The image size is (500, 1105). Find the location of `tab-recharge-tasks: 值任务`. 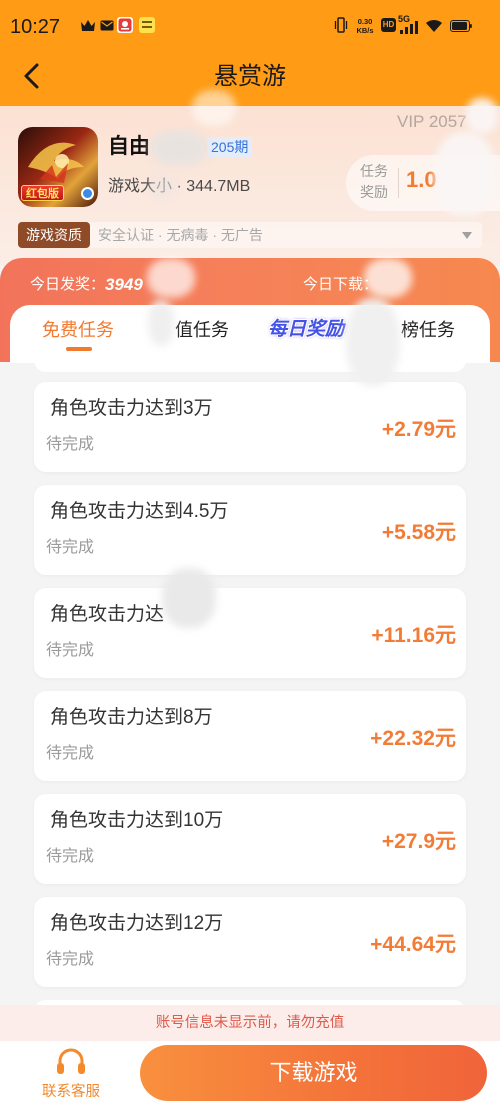

tab-recharge-tasks: 值任务 is located at coordinates (202, 330).